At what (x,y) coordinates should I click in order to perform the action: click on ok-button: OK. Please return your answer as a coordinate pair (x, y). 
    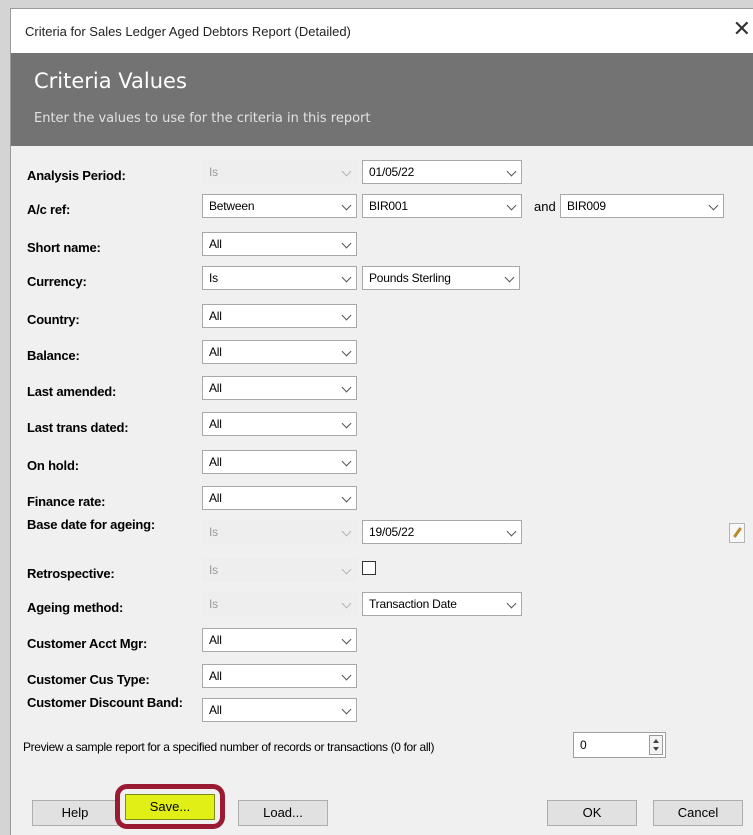
    Looking at the image, I should click on (592, 813).